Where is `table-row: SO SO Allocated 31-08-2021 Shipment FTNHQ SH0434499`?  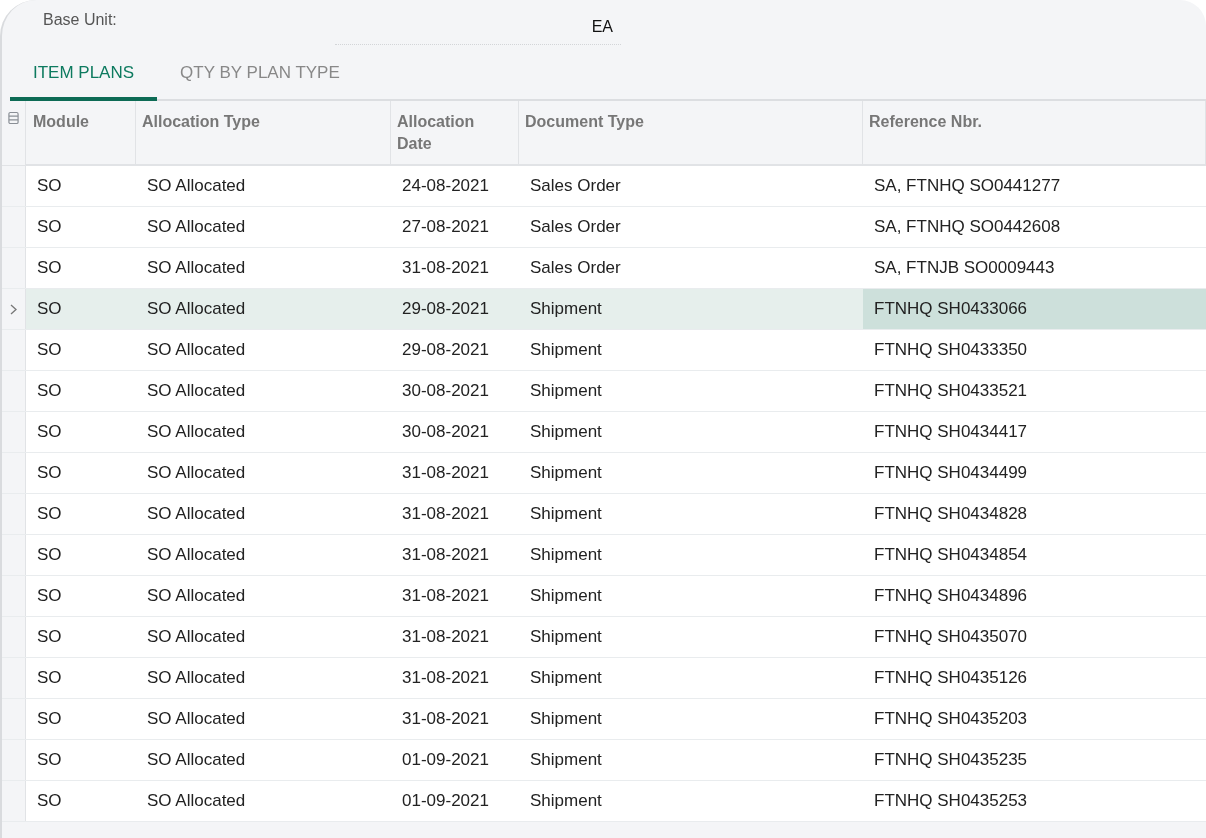 table-row: SO SO Allocated 31-08-2021 Shipment FTNHQ SH0434499 is located at coordinates (604, 473).